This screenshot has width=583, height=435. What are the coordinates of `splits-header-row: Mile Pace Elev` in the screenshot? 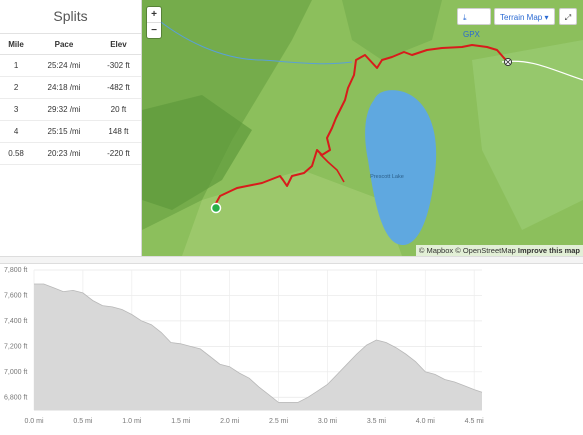 It's located at (70, 44).